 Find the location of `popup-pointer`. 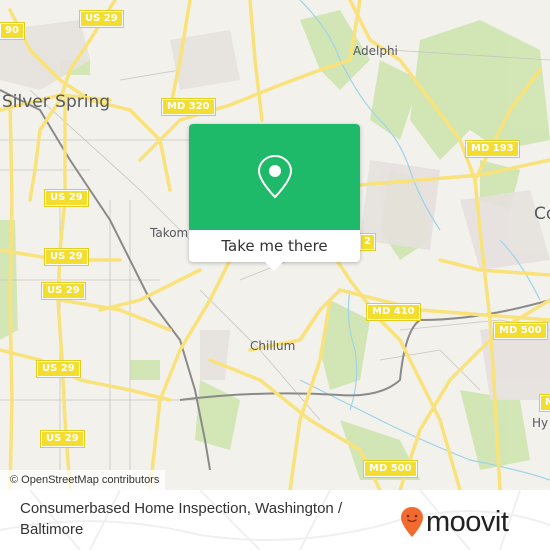

popup-pointer is located at coordinates (274, 266).